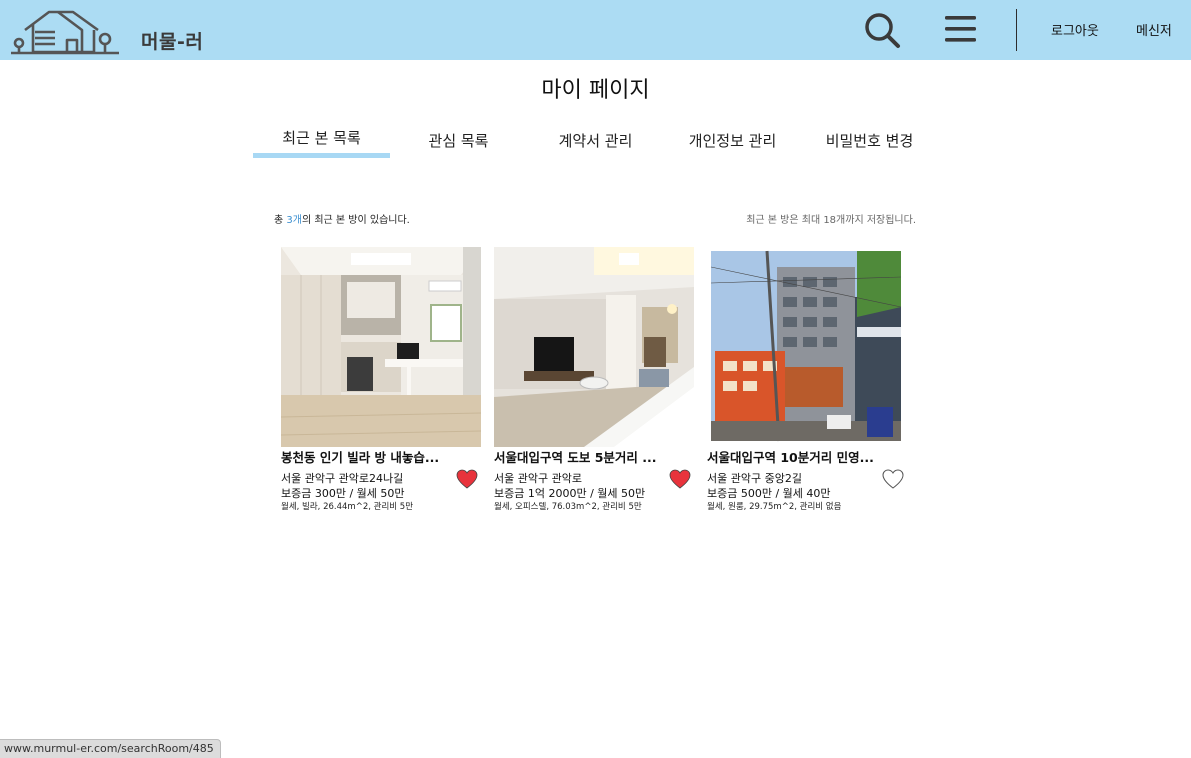 The width and height of the screenshot is (1191, 758). Describe the element at coordinates (342, 478) in the screenshot. I see `room-address: 서울 관악구 관악로24나길` at that location.